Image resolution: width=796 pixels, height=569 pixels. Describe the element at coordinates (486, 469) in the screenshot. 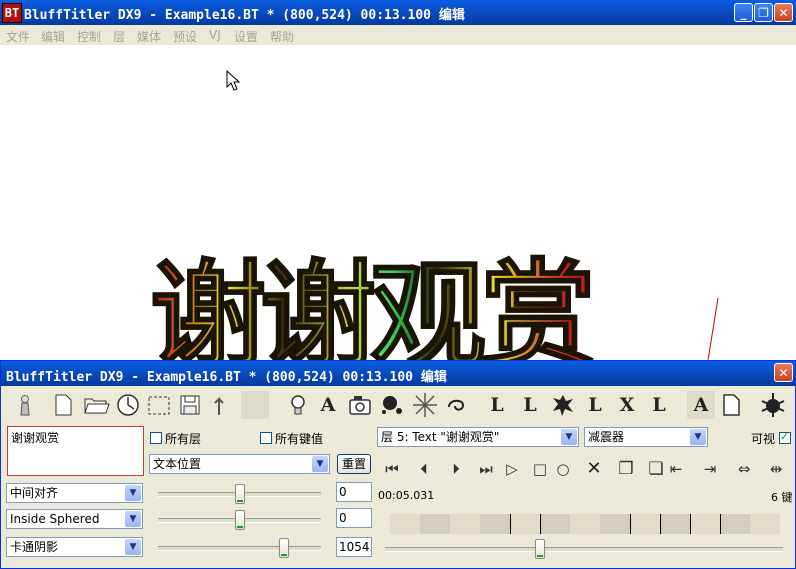

I see `go-end-icon: ⏭` at that location.